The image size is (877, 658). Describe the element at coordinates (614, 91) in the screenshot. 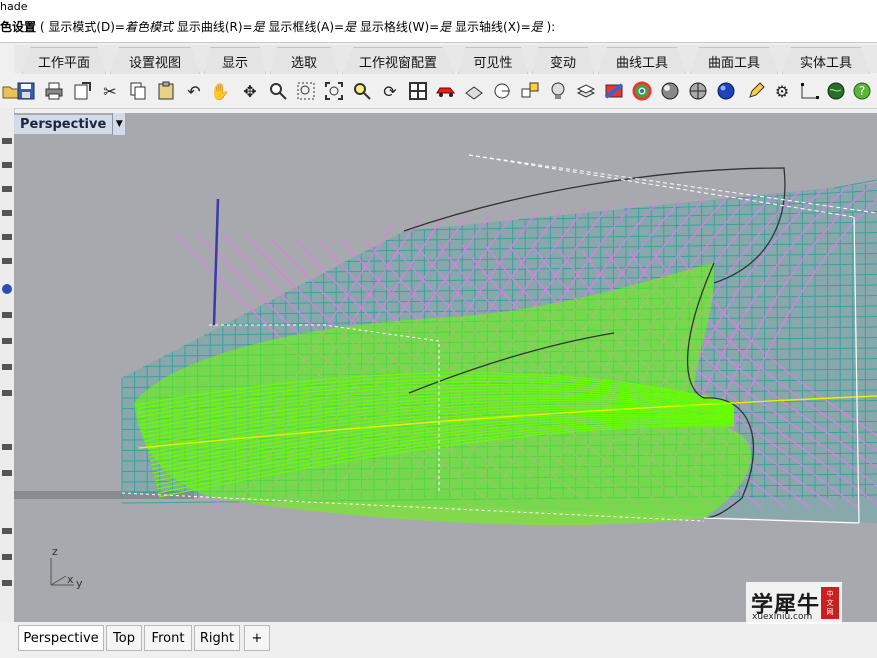

I see `color-wheel-icon` at that location.